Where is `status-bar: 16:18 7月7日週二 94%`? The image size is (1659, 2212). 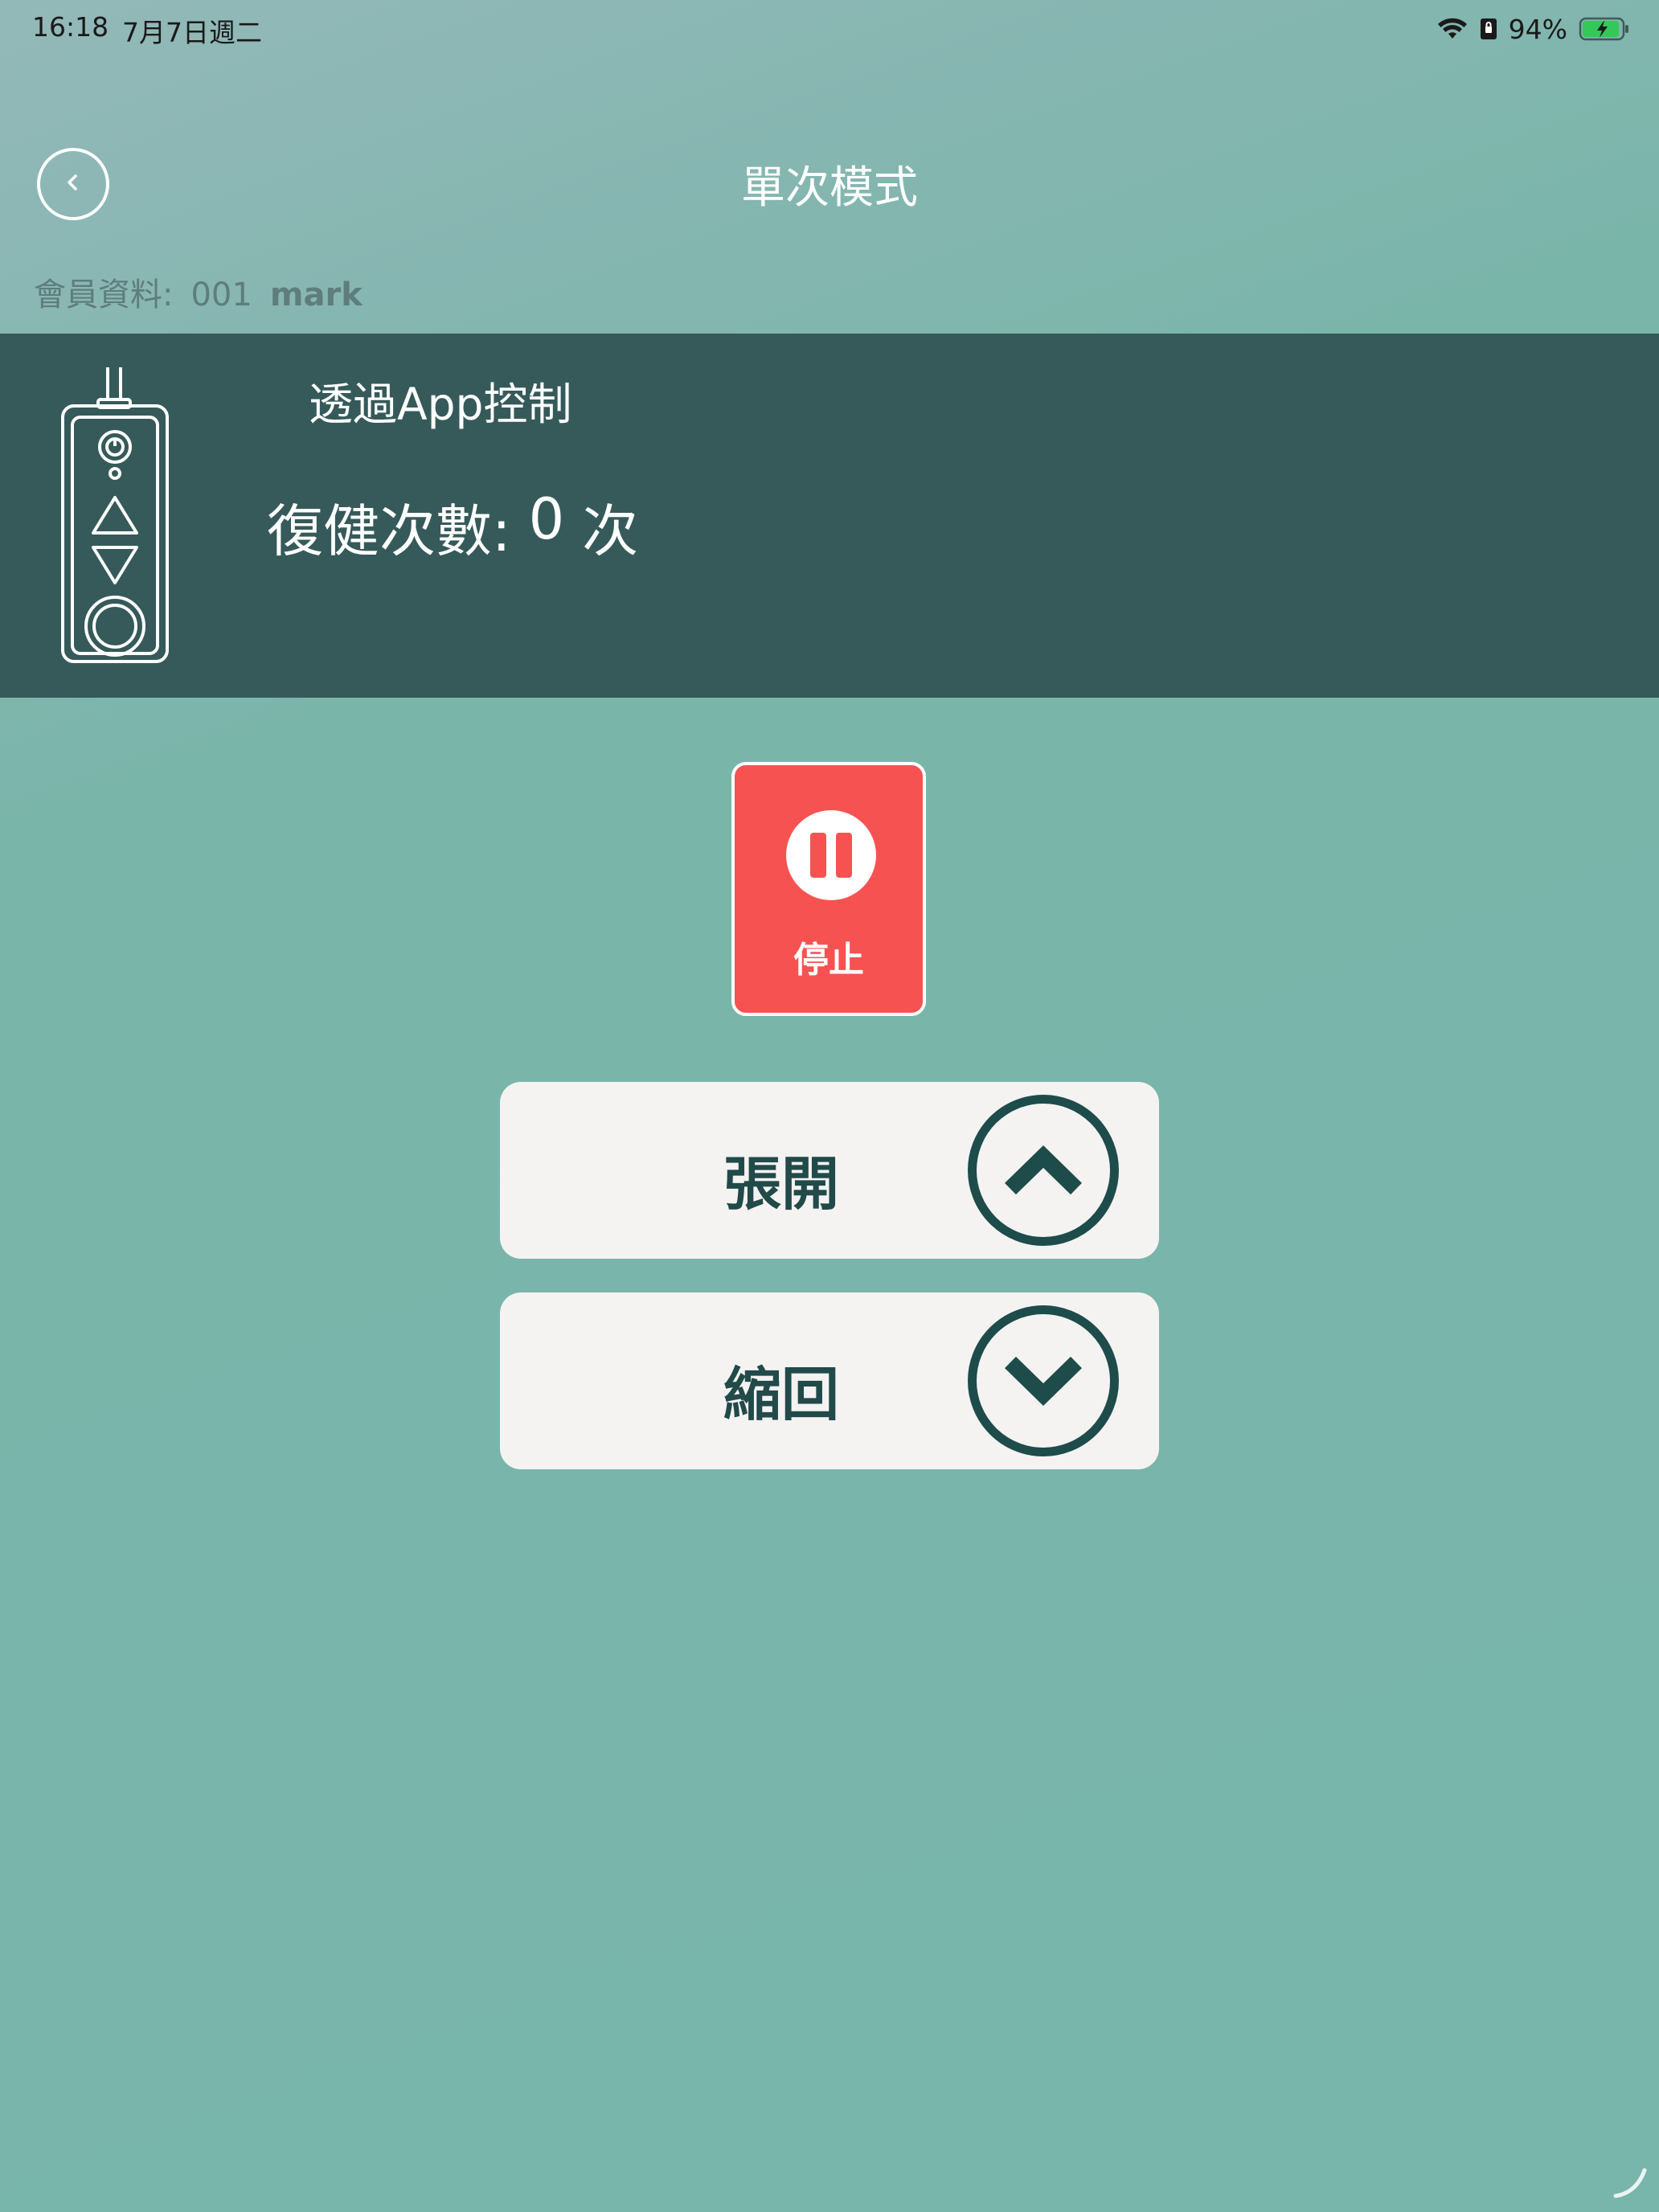 status-bar: 16:18 7月7日週二 94% is located at coordinates (829, 29).